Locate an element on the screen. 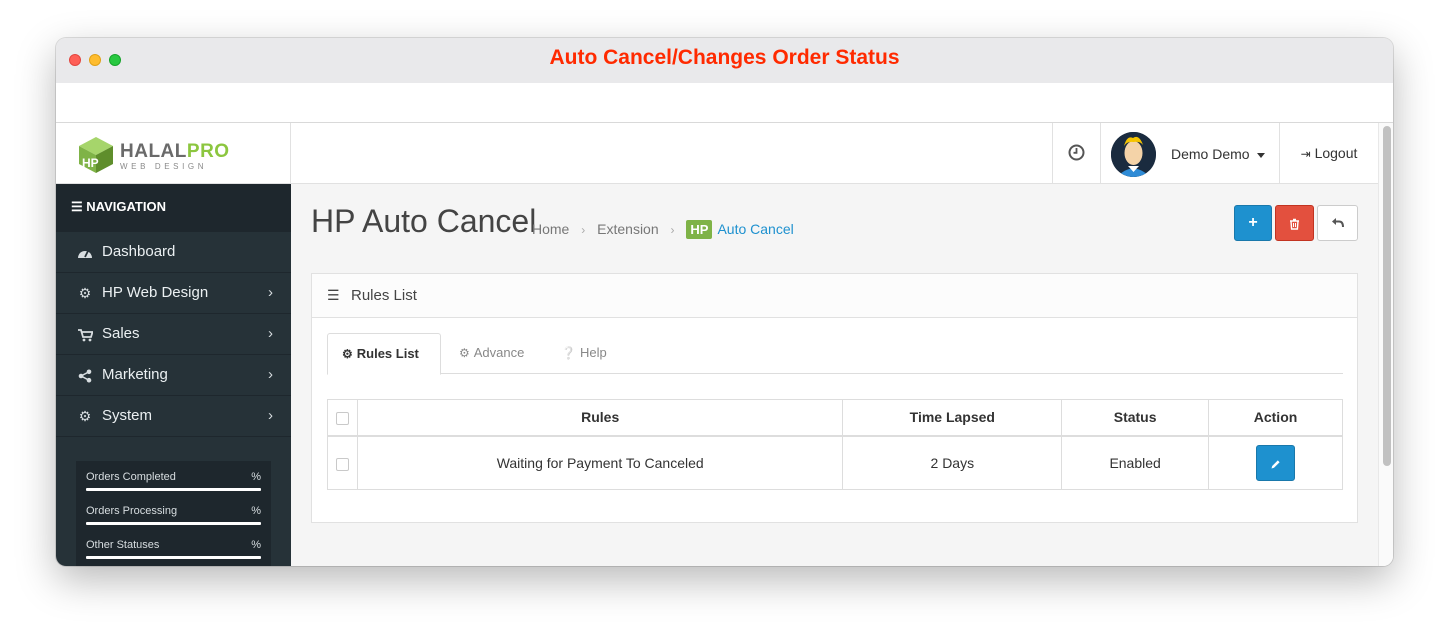 This screenshot has height=640, width=1449. question-circle-icon: ❔ is located at coordinates (568, 353).